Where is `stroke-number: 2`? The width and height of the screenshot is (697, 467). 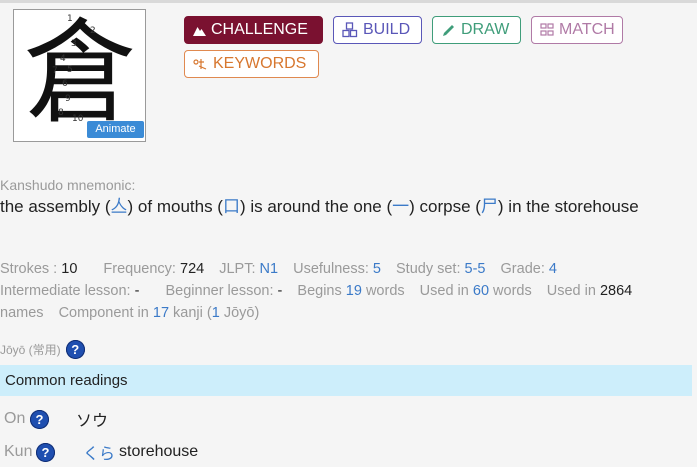 stroke-number: 2 is located at coordinates (93, 31).